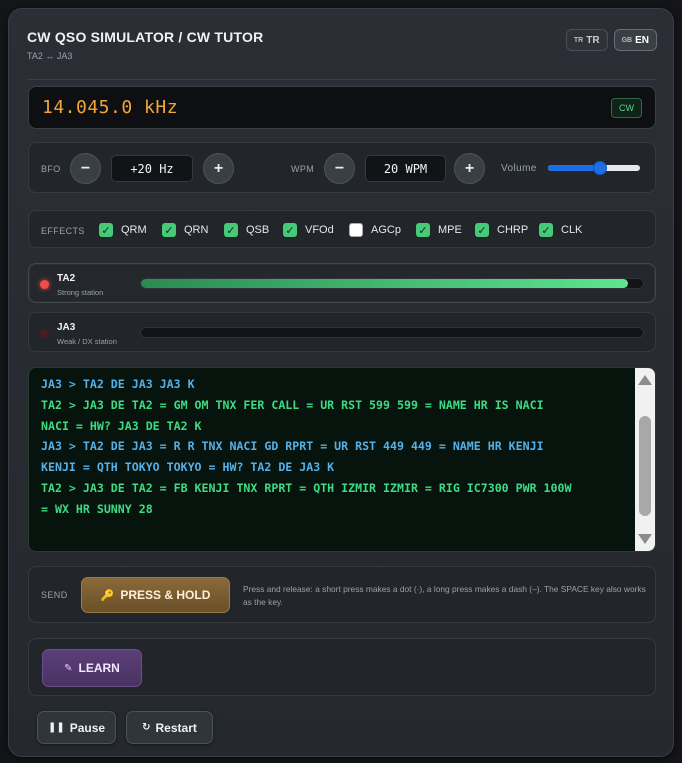 This screenshot has height=763, width=682. I want to click on tr-flag-icon: TR, so click(578, 40).